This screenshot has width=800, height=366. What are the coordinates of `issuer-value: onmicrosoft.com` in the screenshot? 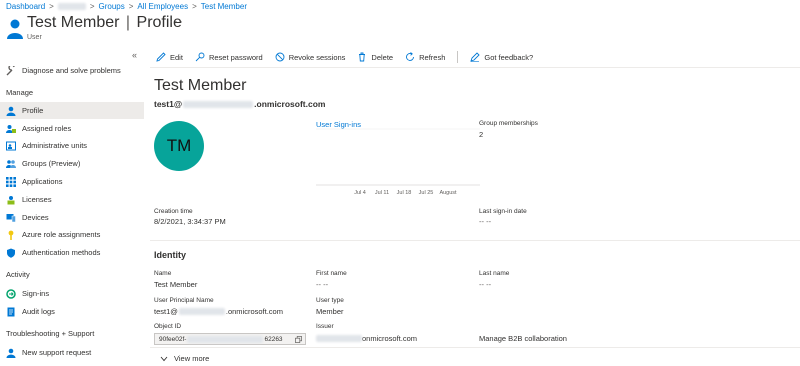 It's located at (366, 338).